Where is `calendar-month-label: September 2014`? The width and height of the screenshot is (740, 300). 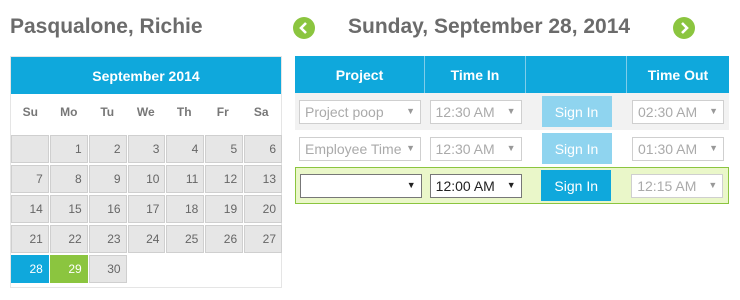 calendar-month-label: September 2014 is located at coordinates (146, 75).